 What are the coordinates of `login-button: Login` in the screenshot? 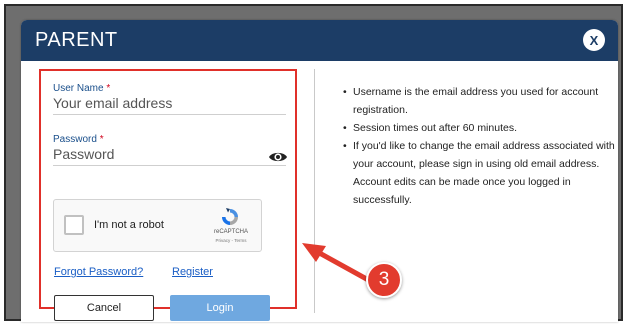 It's located at (220, 308).